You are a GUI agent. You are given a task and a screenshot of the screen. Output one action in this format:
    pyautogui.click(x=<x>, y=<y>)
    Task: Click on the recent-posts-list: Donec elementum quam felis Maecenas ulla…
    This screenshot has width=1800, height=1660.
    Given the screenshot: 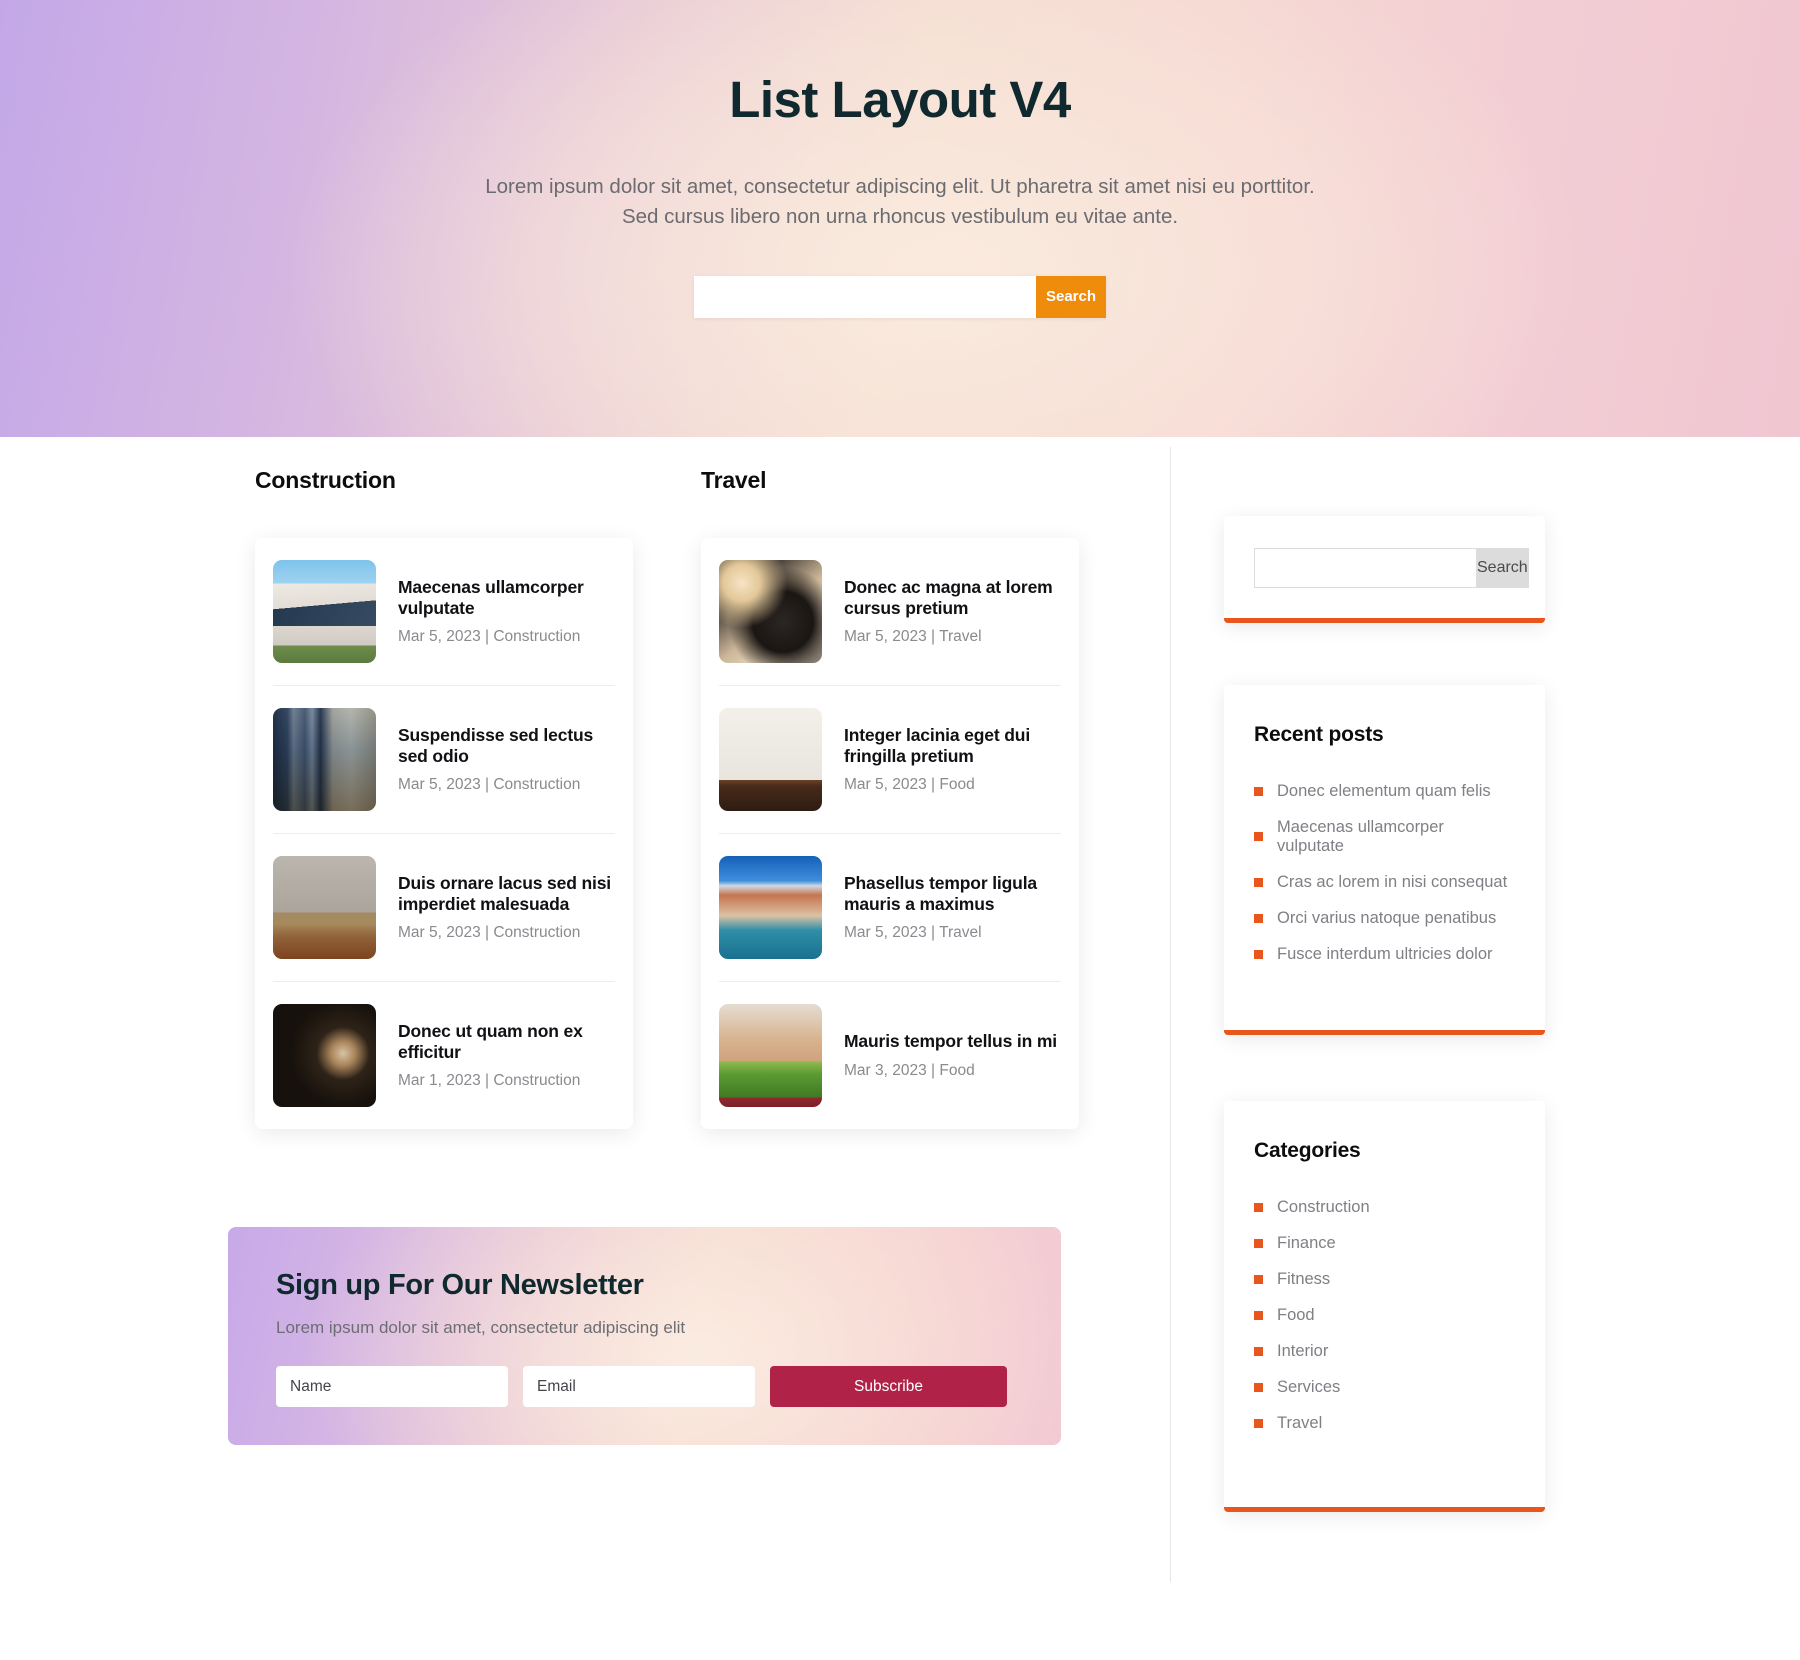 What is the action you would take?
    pyautogui.click(x=1384, y=872)
    